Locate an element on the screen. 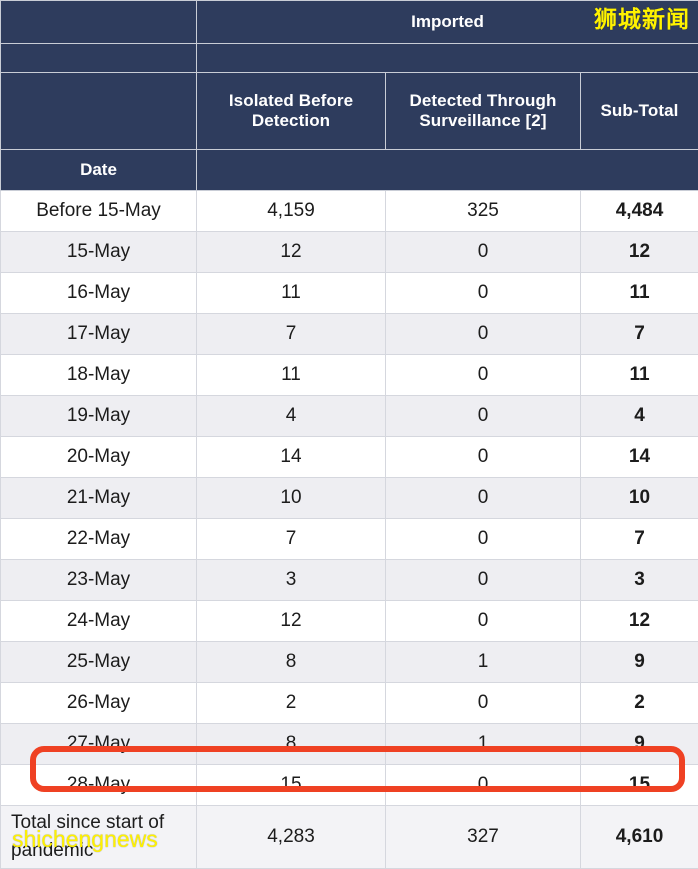 The width and height of the screenshot is (698, 869). header-row-date: Date is located at coordinates (349, 170).